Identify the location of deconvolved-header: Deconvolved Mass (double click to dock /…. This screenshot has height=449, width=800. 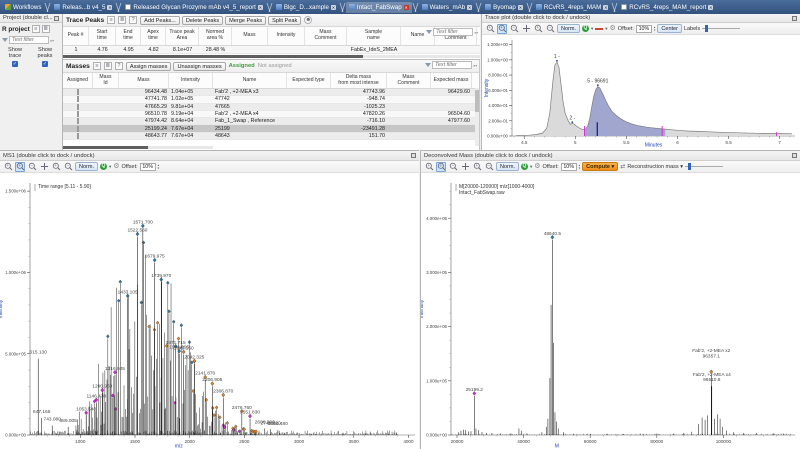
(610, 156).